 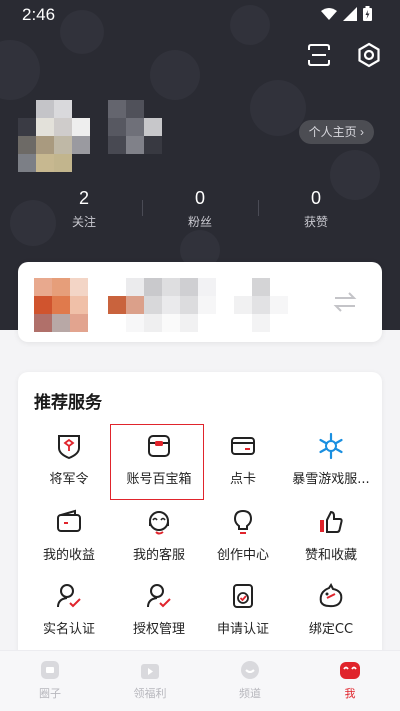 I want to click on status-icons, so click(x=346, y=13).